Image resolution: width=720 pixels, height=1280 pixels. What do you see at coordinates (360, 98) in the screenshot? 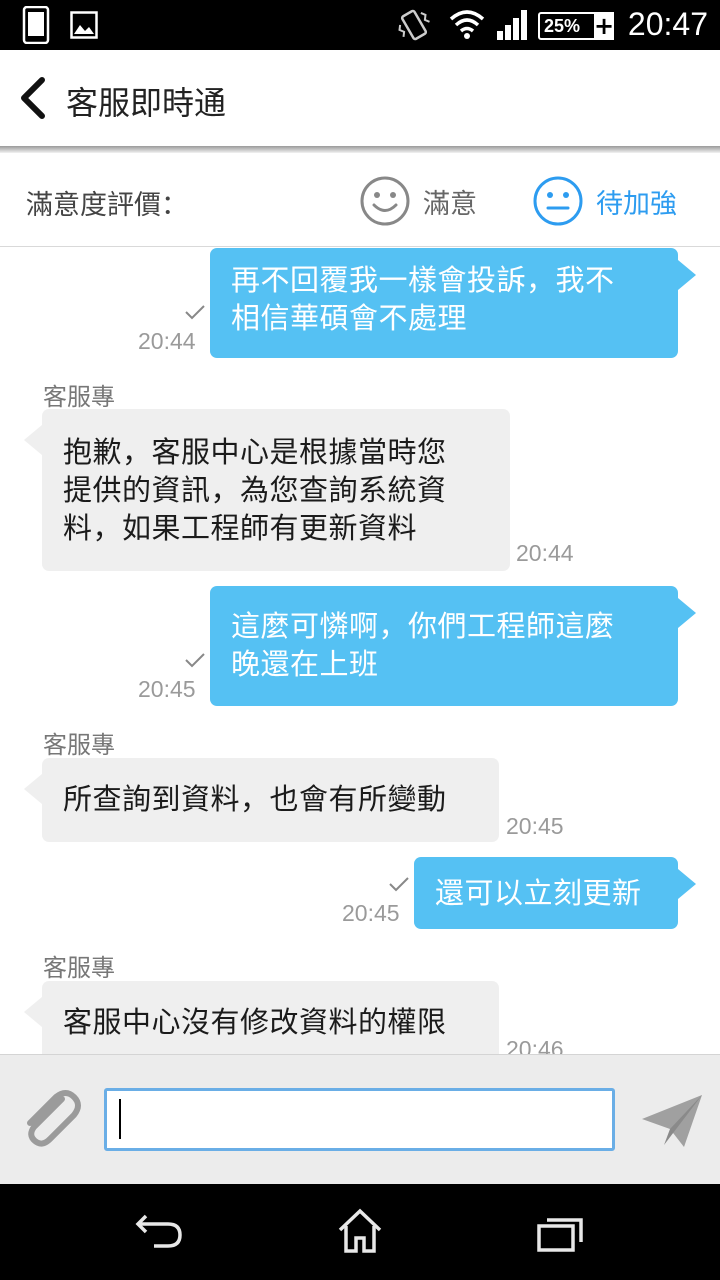
I see `app-bar: 客服即時通` at bounding box center [360, 98].